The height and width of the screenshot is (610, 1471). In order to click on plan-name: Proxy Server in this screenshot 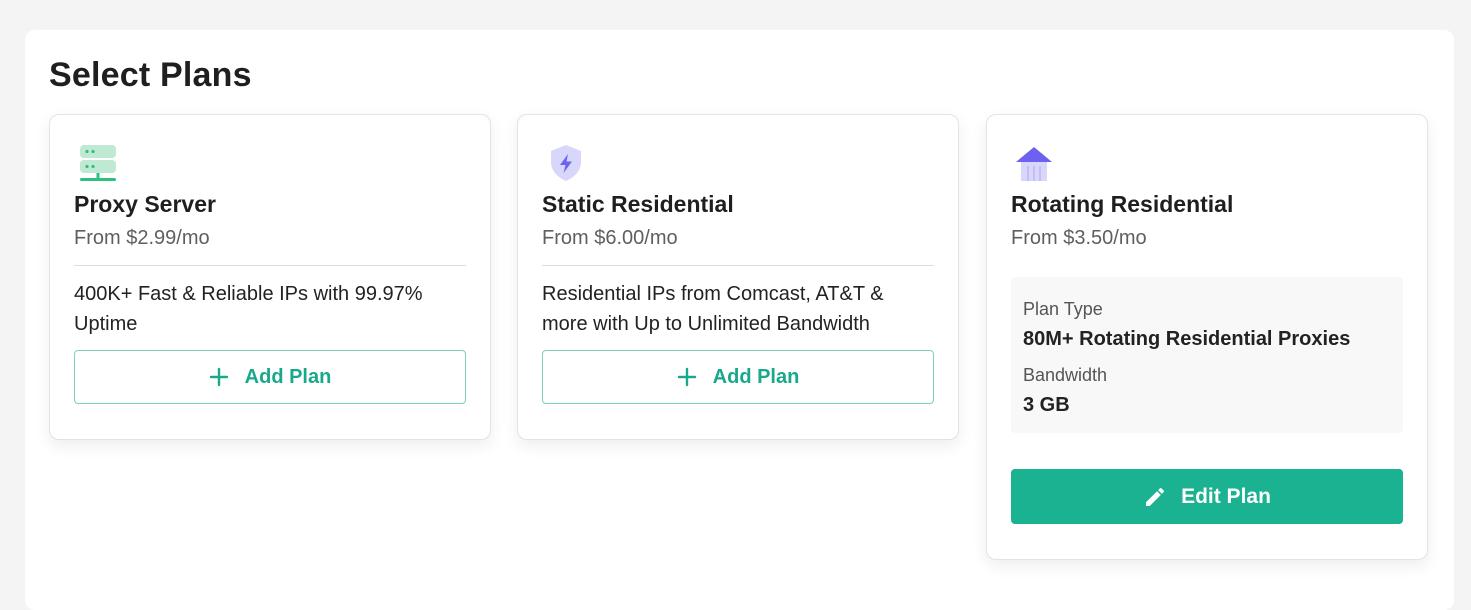, I will do `click(145, 204)`.